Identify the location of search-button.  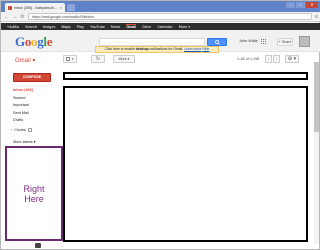
(217, 42).